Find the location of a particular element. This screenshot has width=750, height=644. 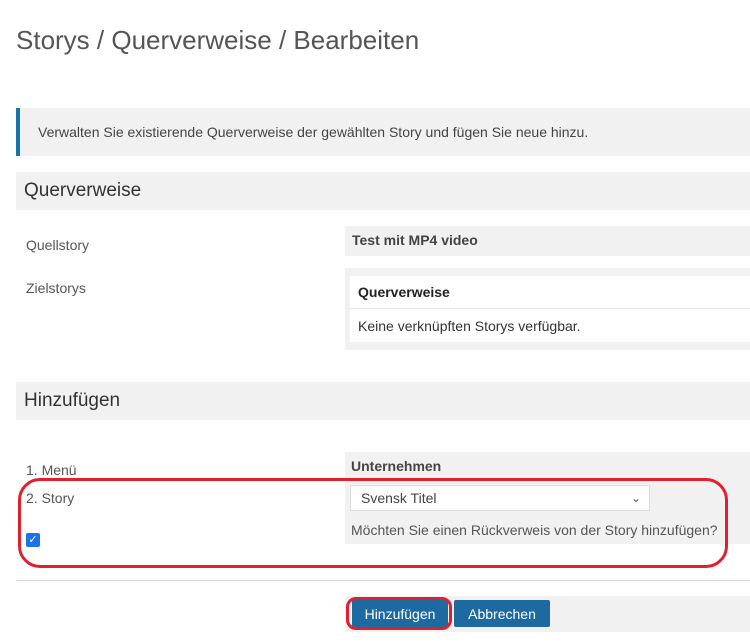

chevron-down-icon: ⌄ is located at coordinates (635, 498).